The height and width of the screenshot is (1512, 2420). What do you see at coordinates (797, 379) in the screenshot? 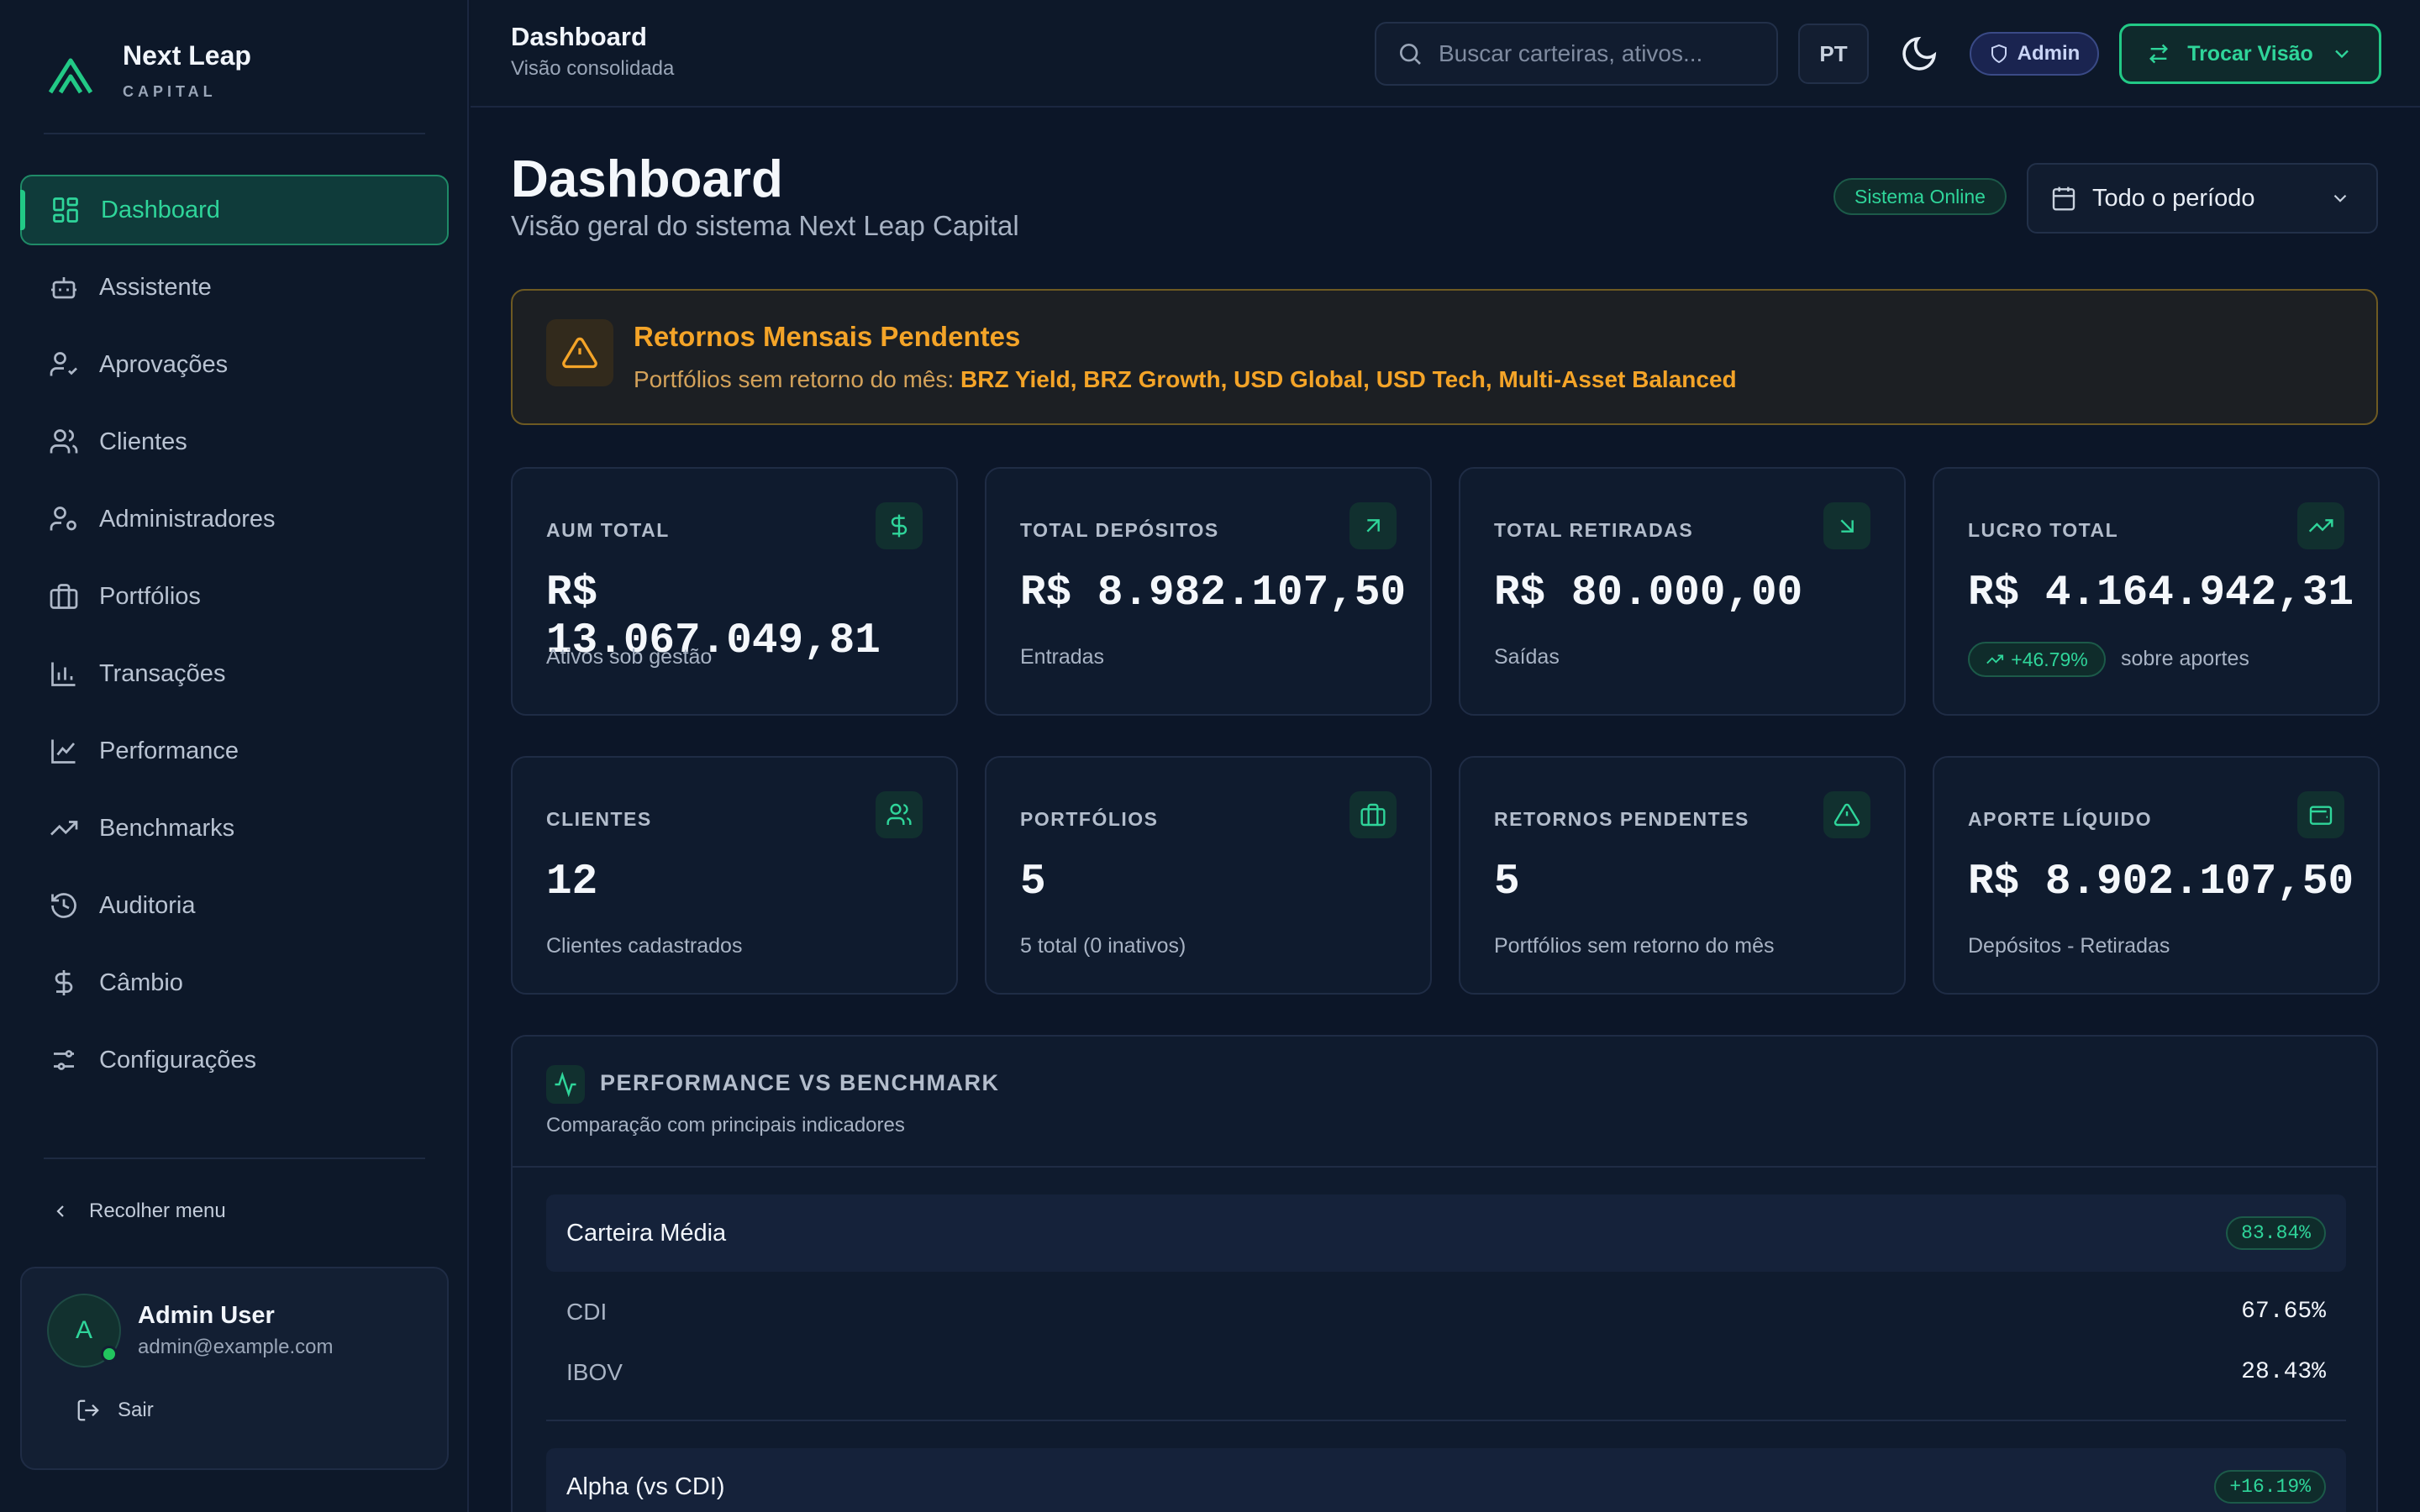
I see `alert-prefix: Portfólios sem retorno do mês:` at bounding box center [797, 379].